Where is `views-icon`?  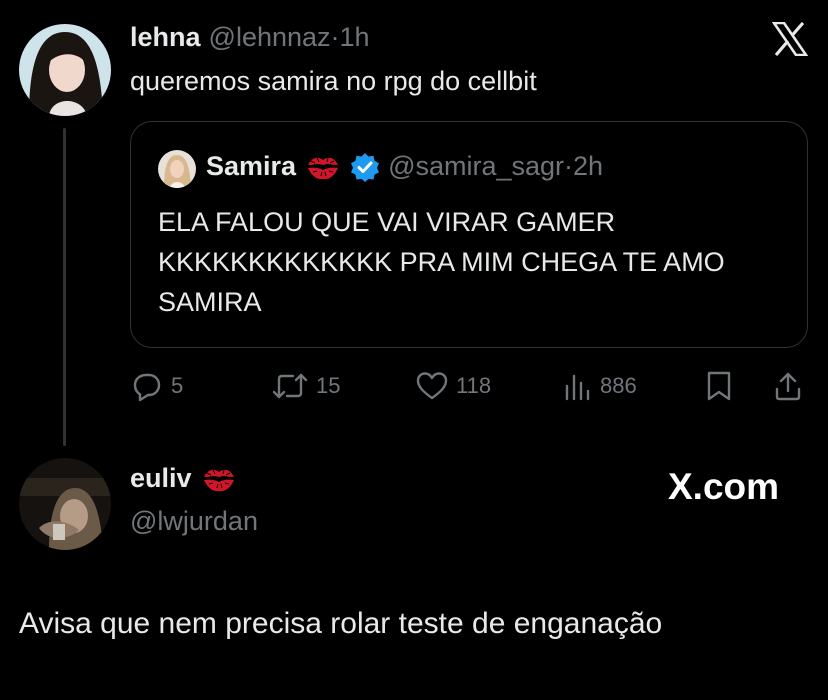 views-icon is located at coordinates (578, 386).